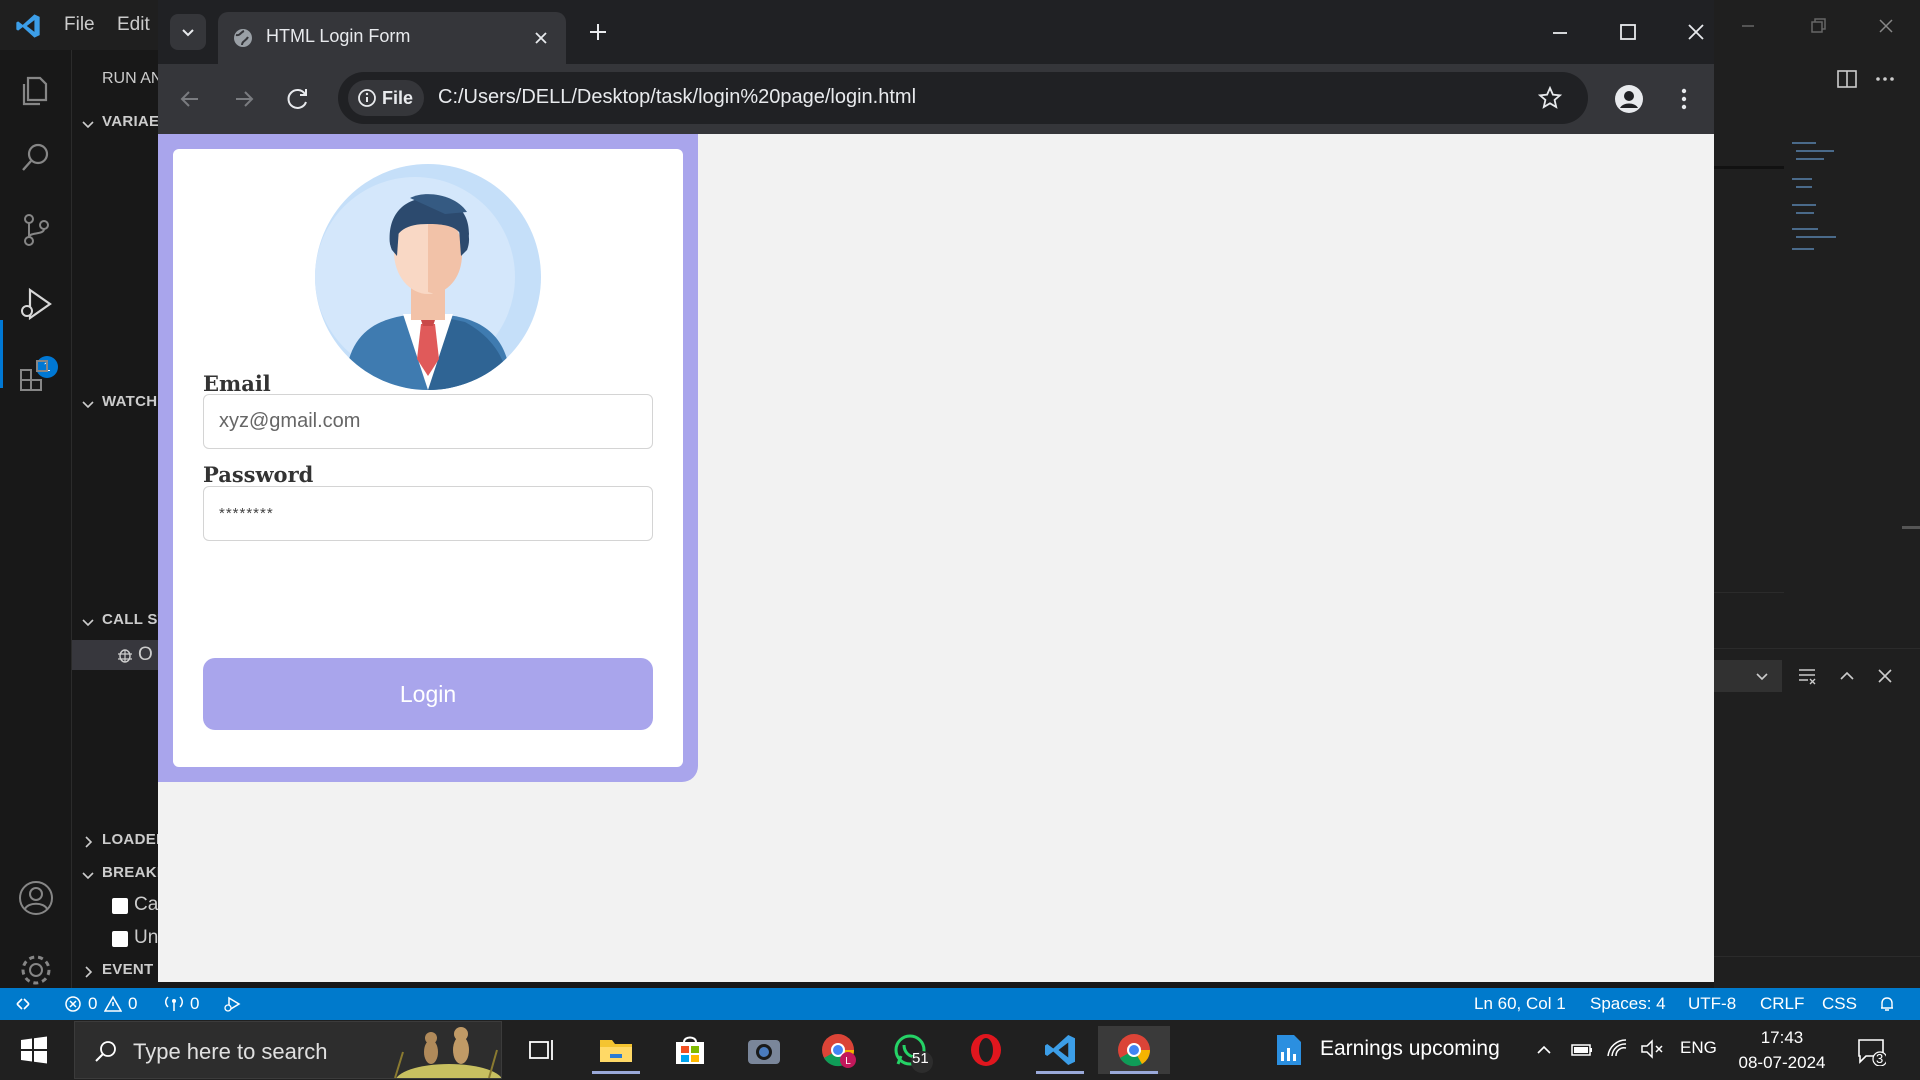 The image size is (1920, 1080). What do you see at coordinates (117, 655) in the screenshot?
I see `call-stack-item: O` at bounding box center [117, 655].